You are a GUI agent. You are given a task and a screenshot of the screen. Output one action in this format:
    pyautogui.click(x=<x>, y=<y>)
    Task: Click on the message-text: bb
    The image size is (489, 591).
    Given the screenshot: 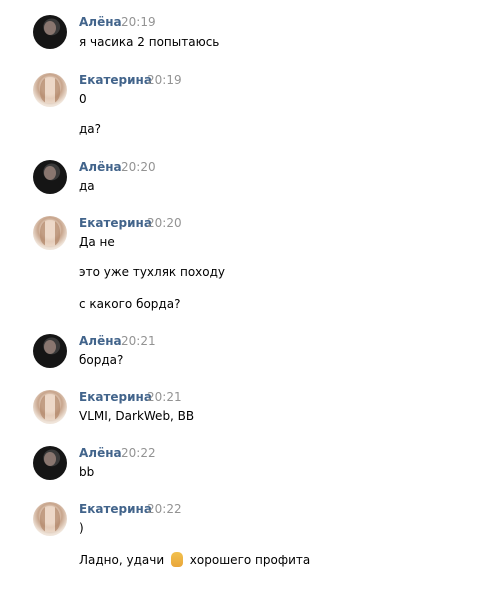 What is the action you would take?
    pyautogui.click(x=87, y=472)
    